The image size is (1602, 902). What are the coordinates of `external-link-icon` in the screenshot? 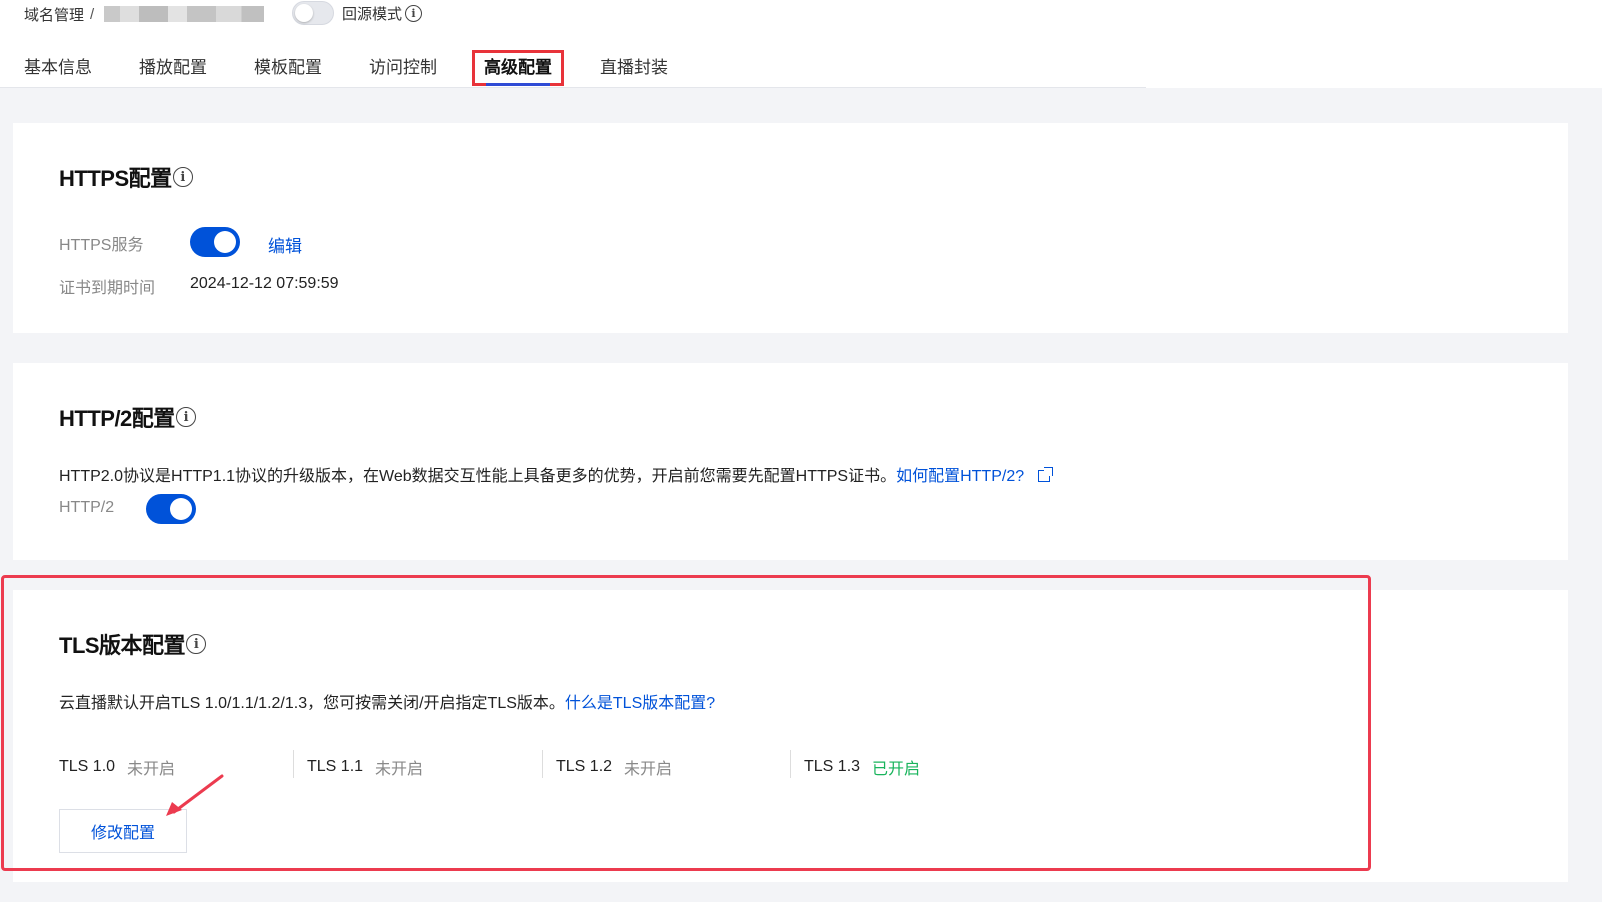 It's located at (1046, 474).